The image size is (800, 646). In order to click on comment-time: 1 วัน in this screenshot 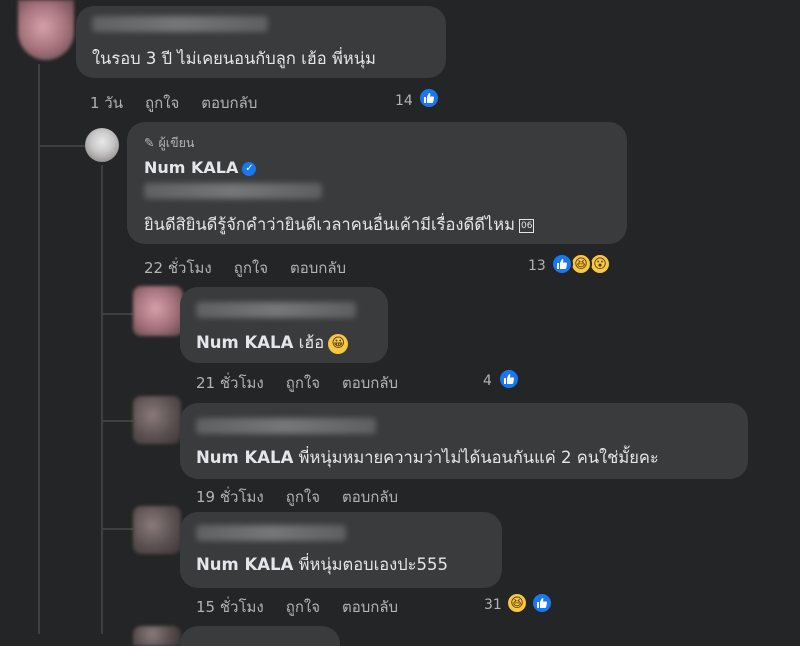, I will do `click(106, 103)`.